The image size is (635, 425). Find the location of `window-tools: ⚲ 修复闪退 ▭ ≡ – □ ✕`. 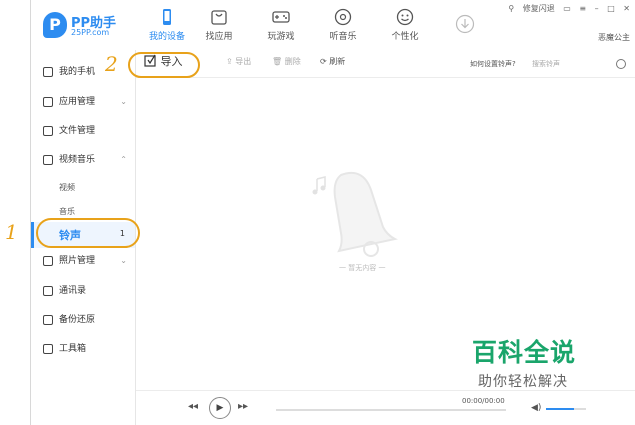

window-tools: ⚲ 修复闪退 ▭ ≡ – □ ✕ is located at coordinates (566, 10).